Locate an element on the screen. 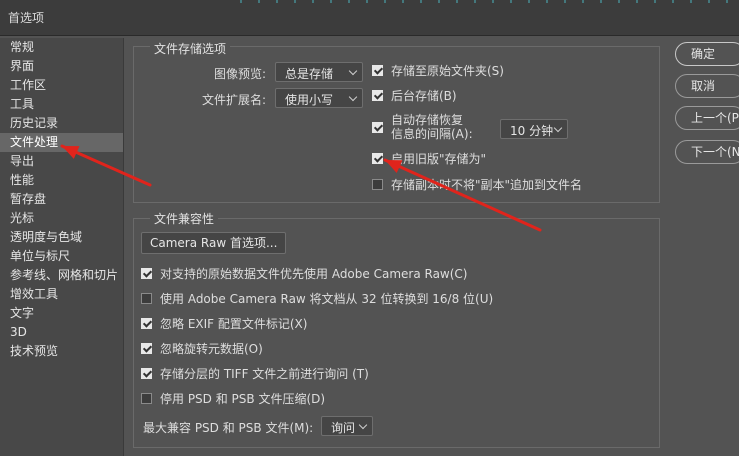 The width and height of the screenshot is (739, 456). file-extension-select: 使用小写 is located at coordinates (319, 98).